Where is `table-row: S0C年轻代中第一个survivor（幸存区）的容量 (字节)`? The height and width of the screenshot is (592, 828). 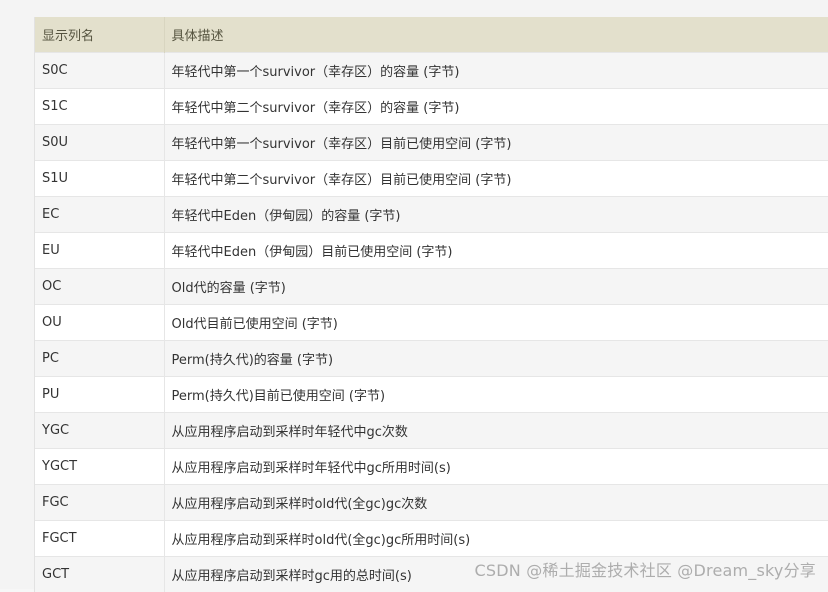
table-row: S0C年轻代中第一个survivor（幸存区）的容量 (字节) is located at coordinates (431, 71).